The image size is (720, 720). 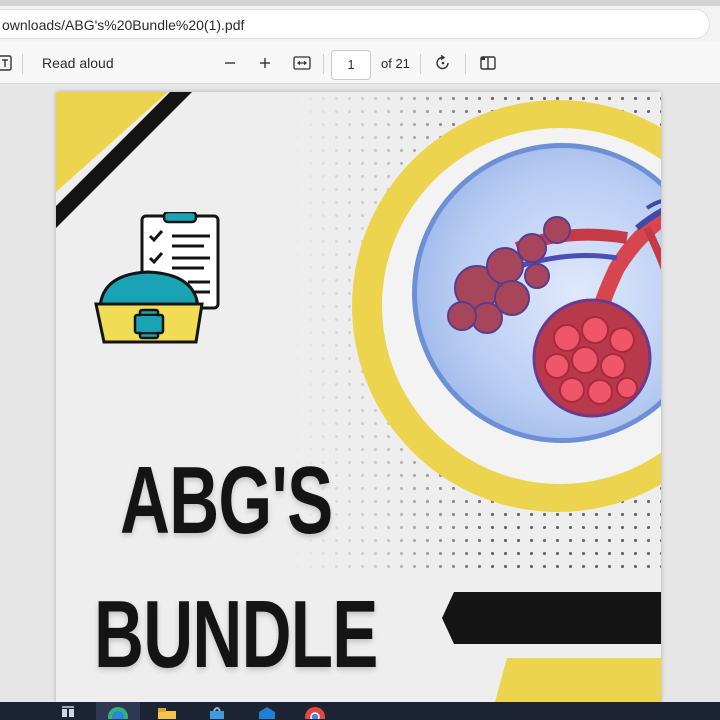 I want to click on document-title-line1: ABG'S, so click(x=226, y=500).